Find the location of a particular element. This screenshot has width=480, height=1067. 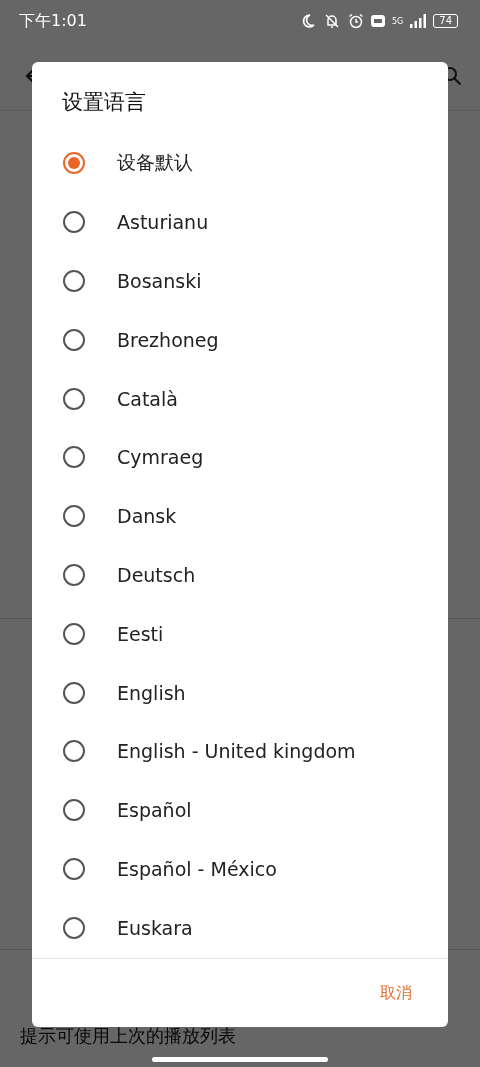

language-option: Dansk is located at coordinates (240, 516).